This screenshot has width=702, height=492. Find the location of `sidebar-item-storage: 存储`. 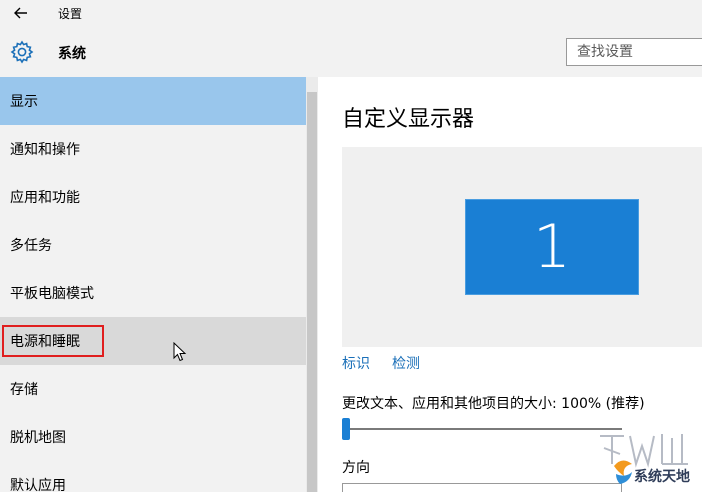

sidebar-item-storage: 存储 is located at coordinates (153, 389).